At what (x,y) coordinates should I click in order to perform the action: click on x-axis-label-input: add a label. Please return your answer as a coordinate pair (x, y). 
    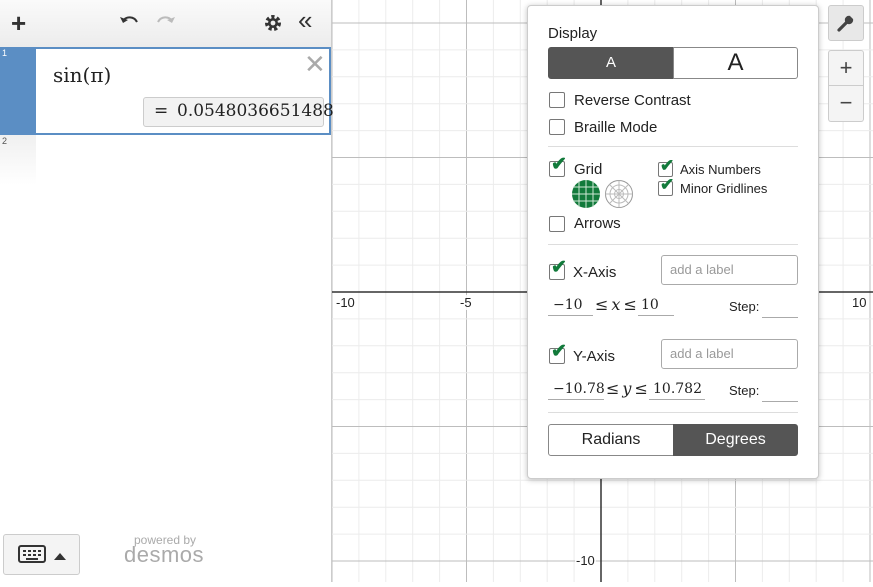
    Looking at the image, I should click on (729, 270).